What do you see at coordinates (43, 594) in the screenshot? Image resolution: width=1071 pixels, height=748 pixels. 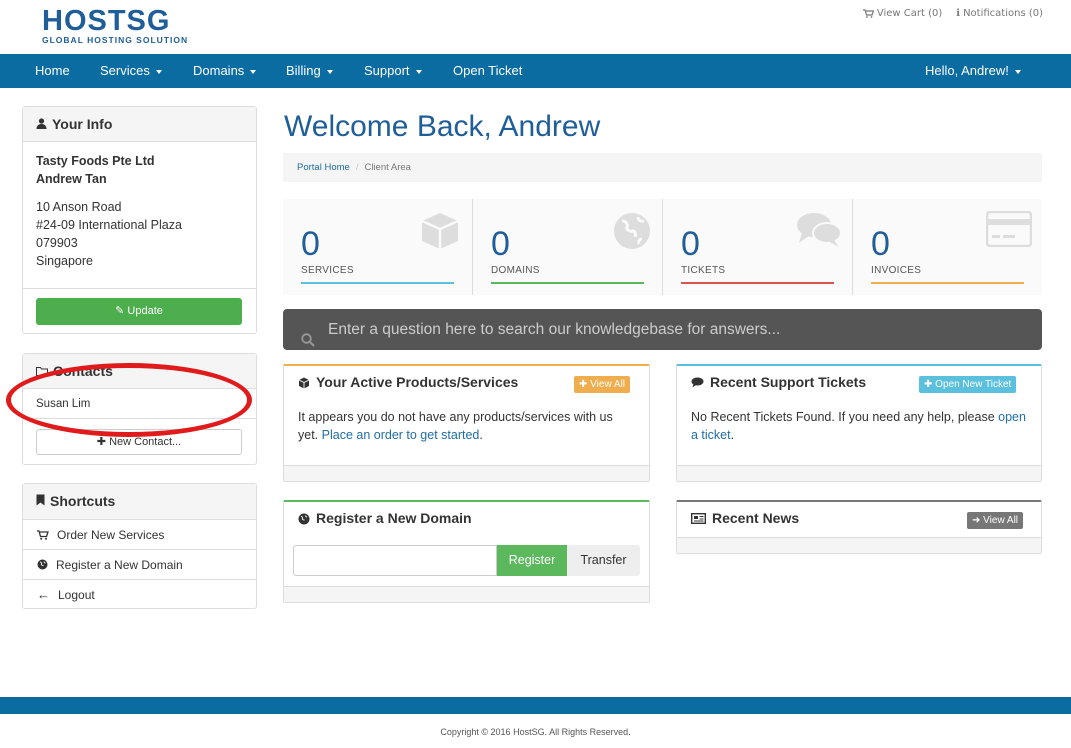 I see `arrow-left-icon: ←` at bounding box center [43, 594].